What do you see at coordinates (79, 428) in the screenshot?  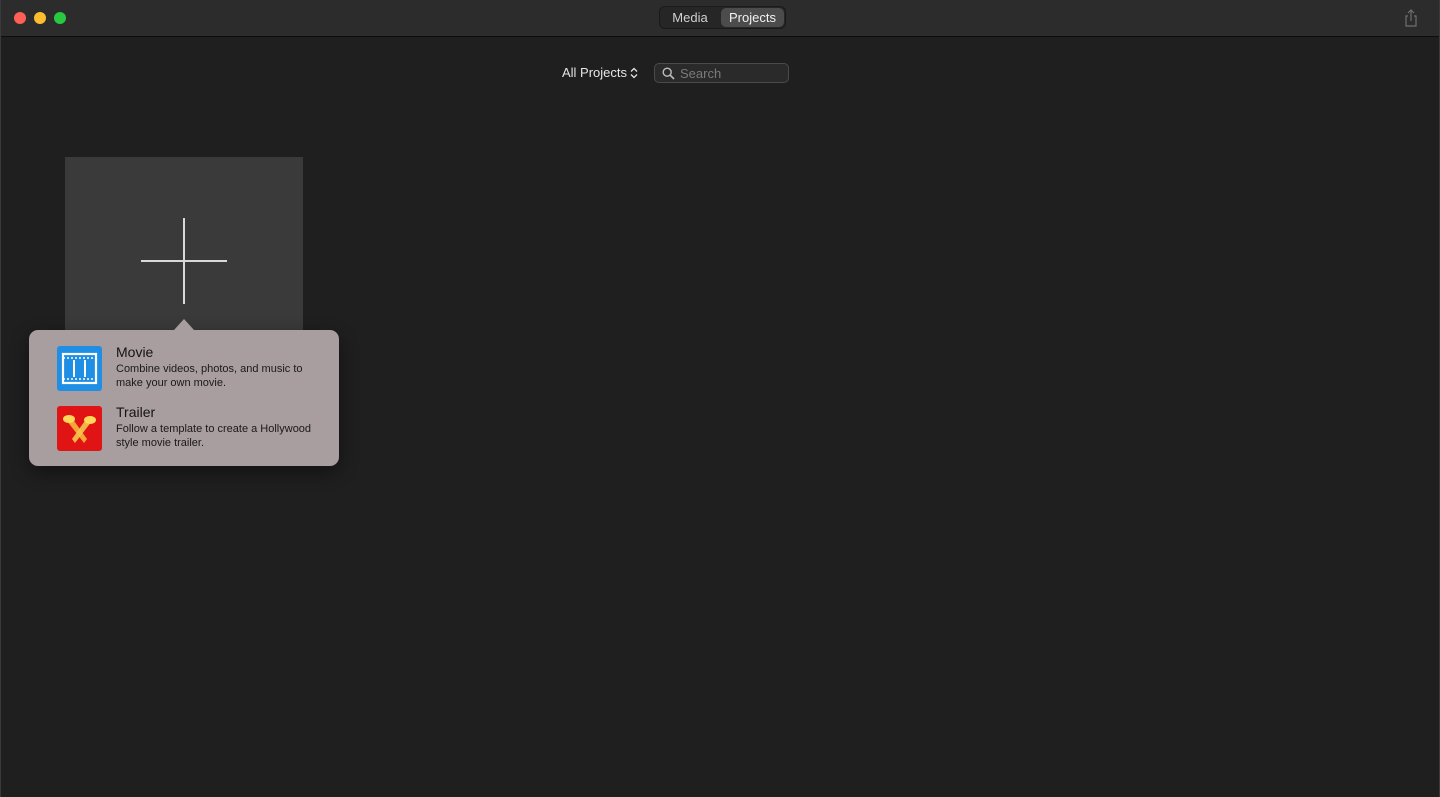 I see `spotlights-icon` at bounding box center [79, 428].